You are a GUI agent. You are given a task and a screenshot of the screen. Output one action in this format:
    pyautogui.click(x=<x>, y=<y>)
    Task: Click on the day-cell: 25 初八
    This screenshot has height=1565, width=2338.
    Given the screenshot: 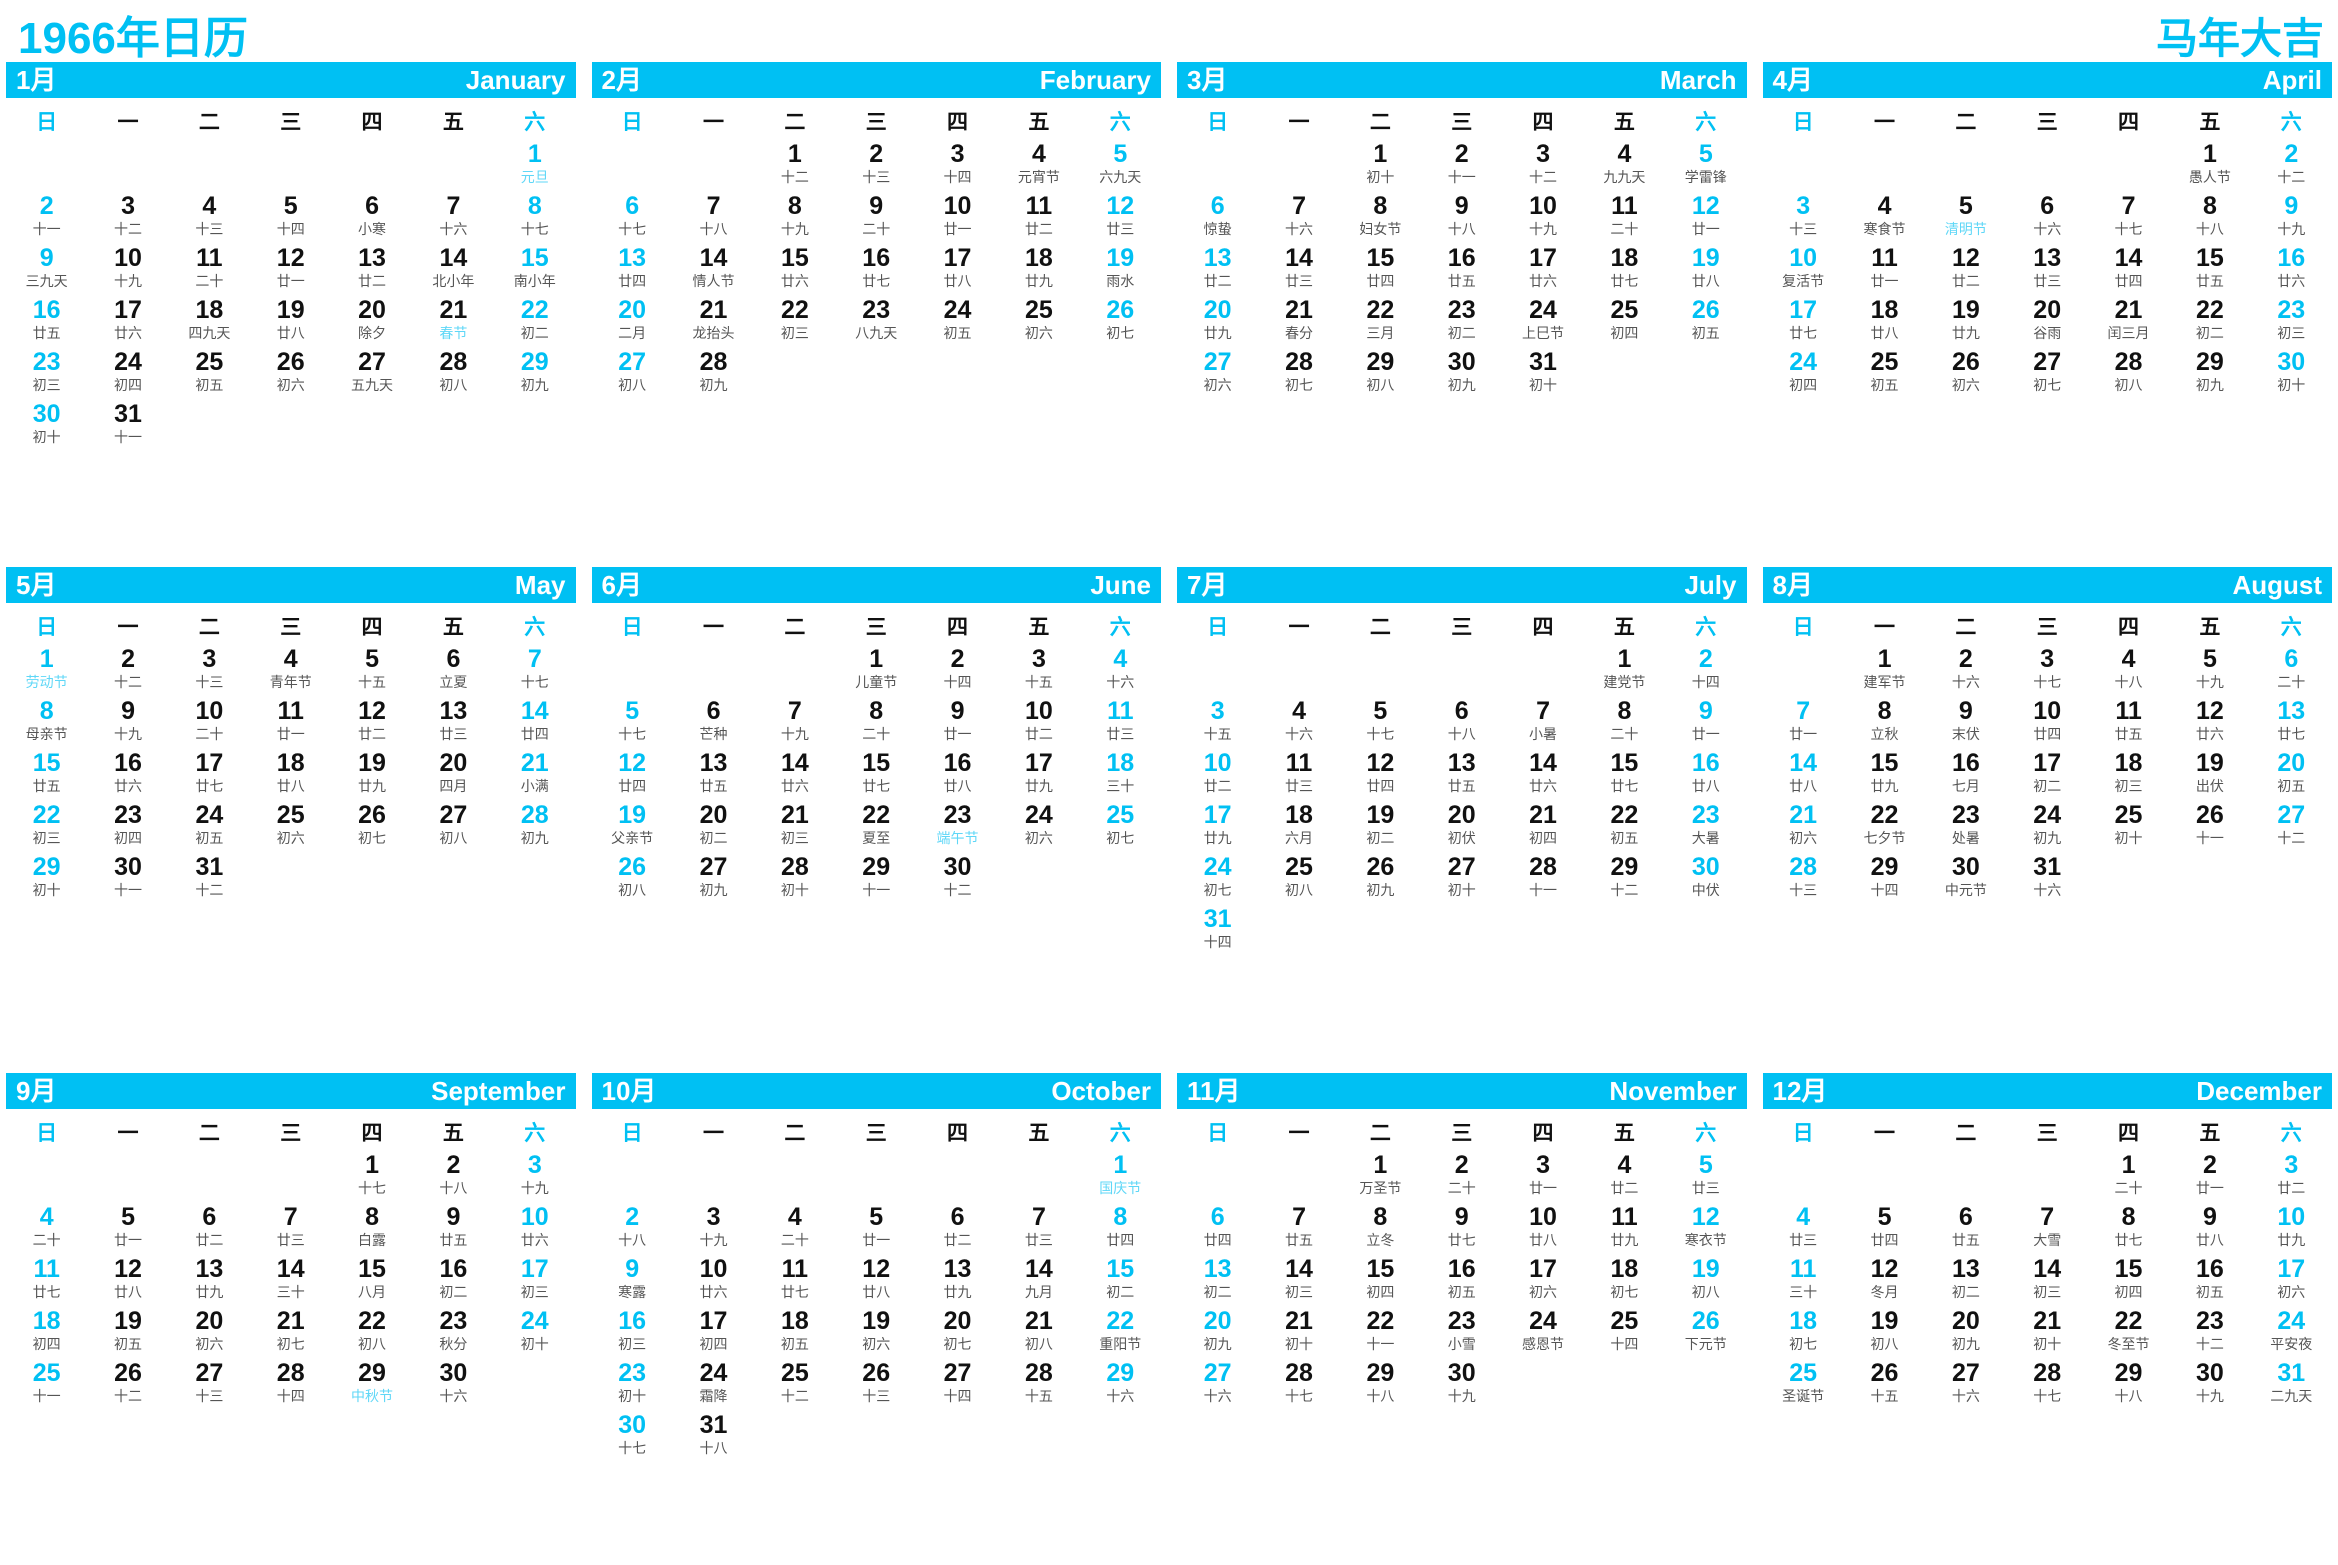 What is the action you would take?
    pyautogui.click(x=1298, y=879)
    